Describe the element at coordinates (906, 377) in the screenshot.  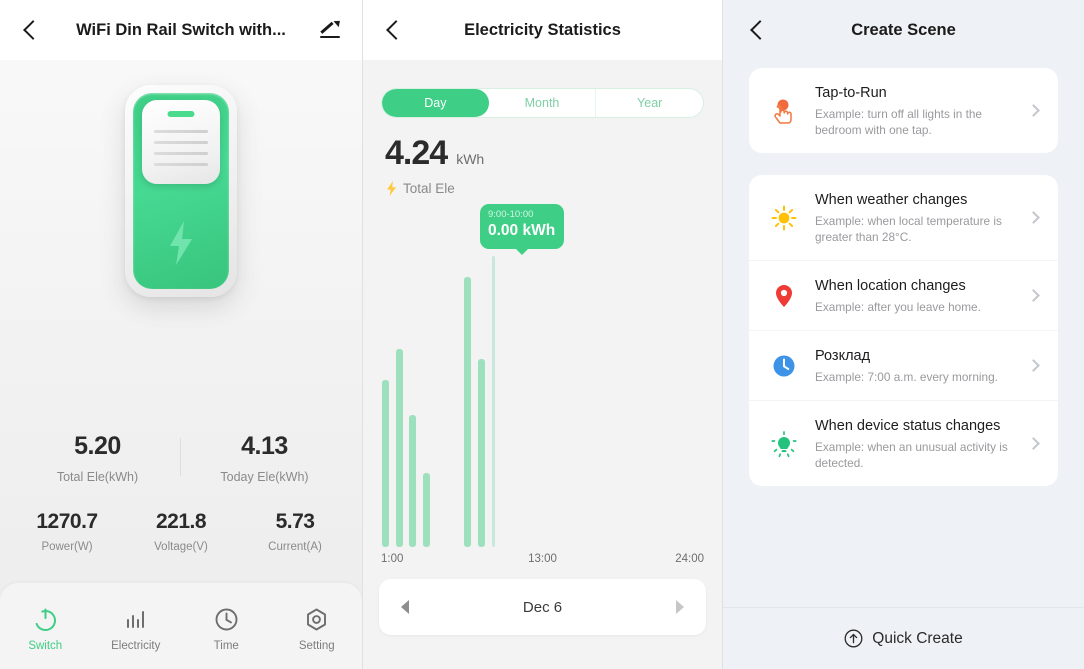
I see `scene-item-desc: Example: 7:00 a.m. every morning.` at that location.